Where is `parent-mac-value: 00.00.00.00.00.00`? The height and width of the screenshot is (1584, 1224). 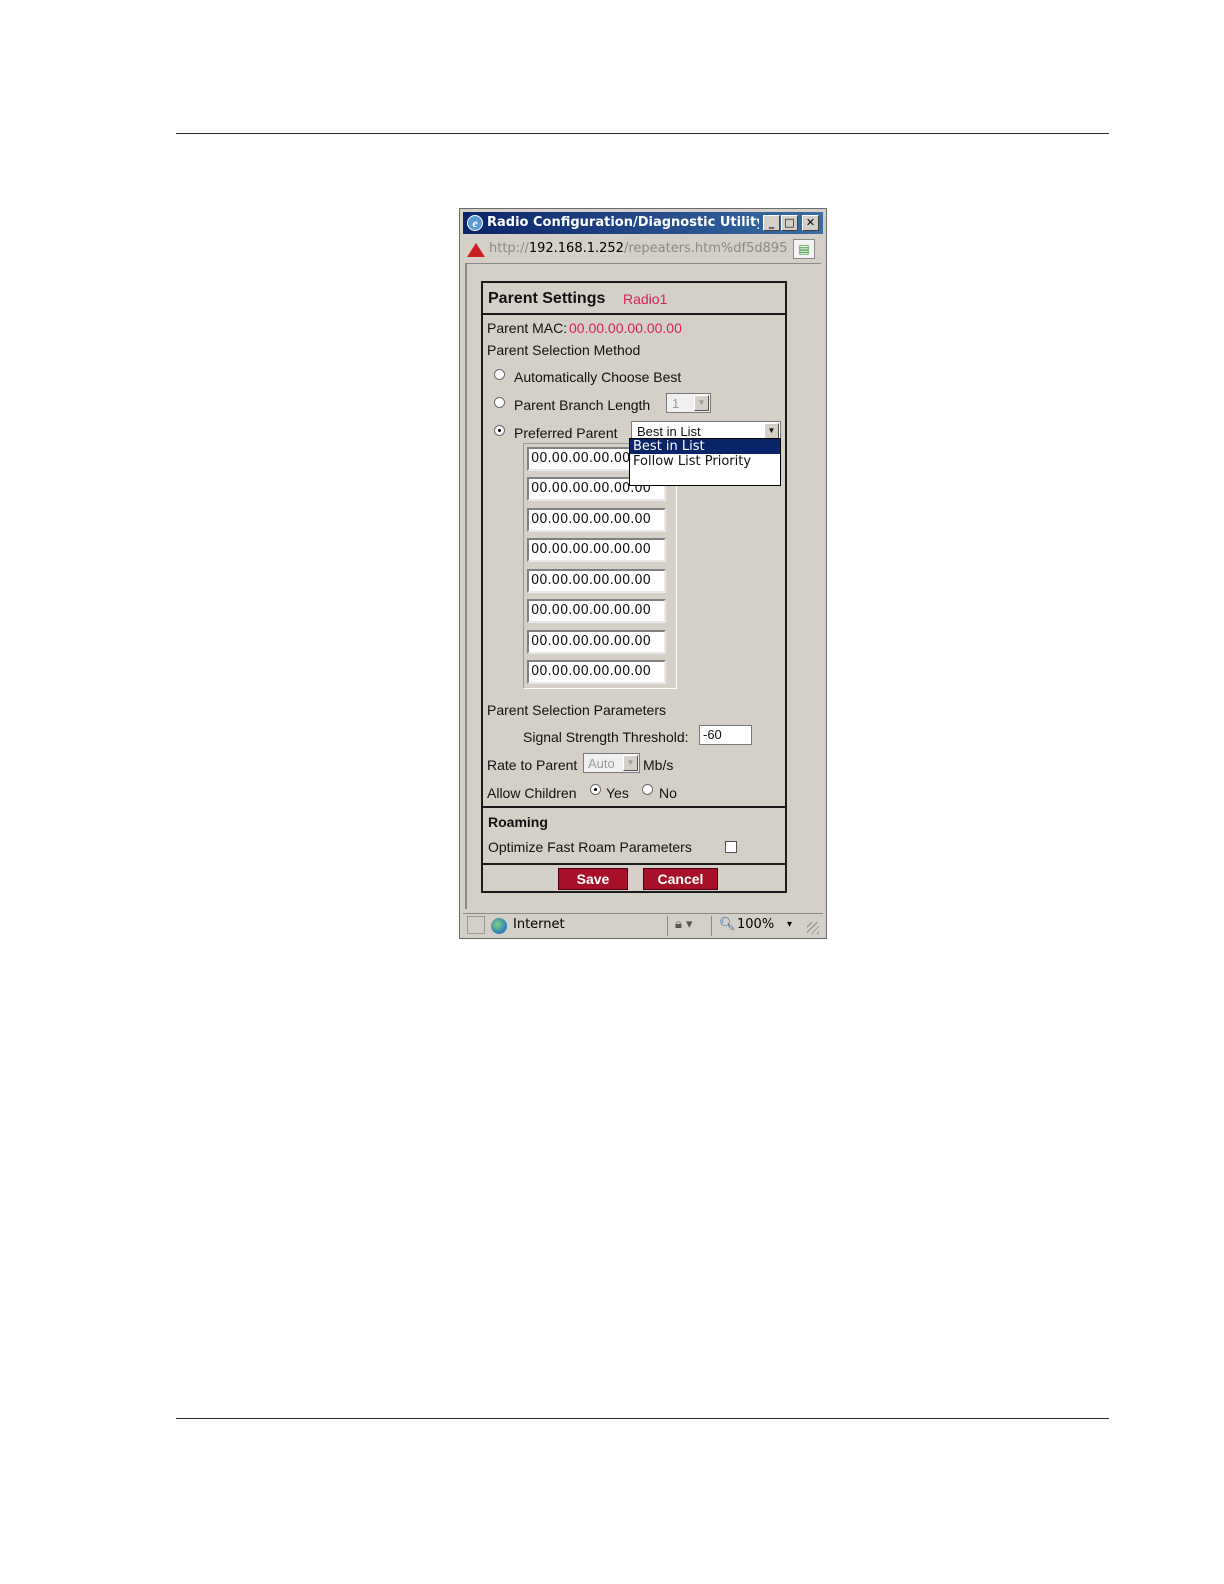
parent-mac-value: 00.00.00.00.00.00 is located at coordinates (625, 328).